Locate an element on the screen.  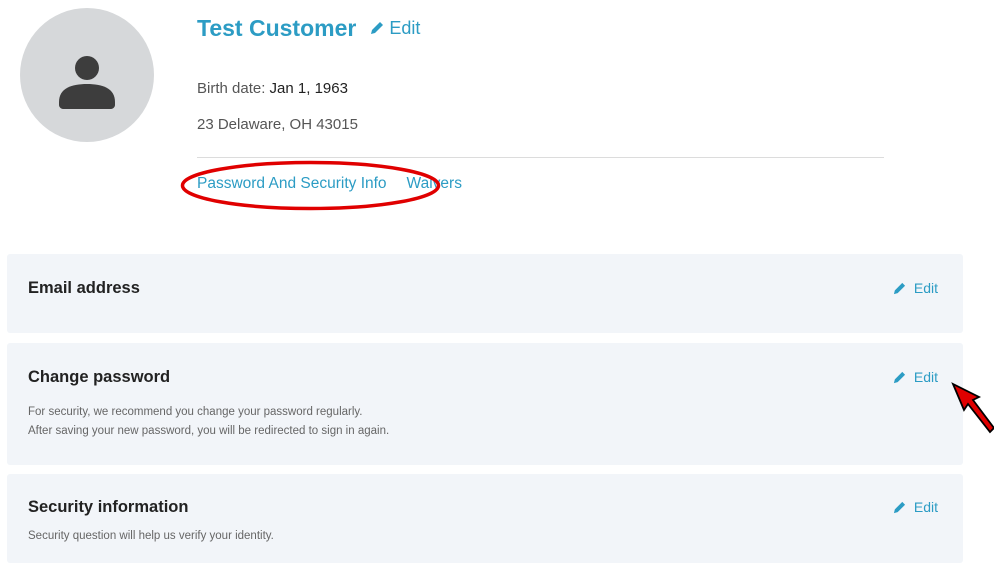
email-edit-label: Edit is located at coordinates (925, 288).